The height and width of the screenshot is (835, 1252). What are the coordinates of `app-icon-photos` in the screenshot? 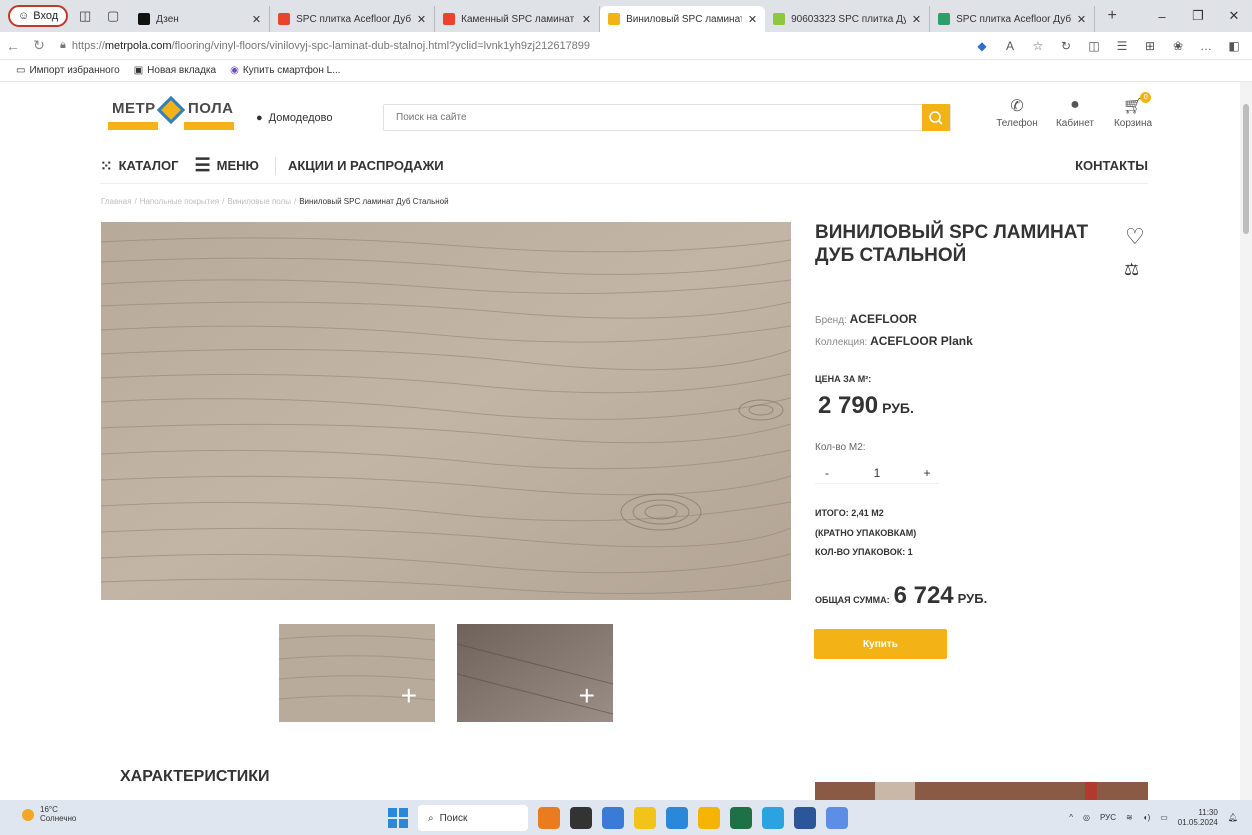 It's located at (837, 818).